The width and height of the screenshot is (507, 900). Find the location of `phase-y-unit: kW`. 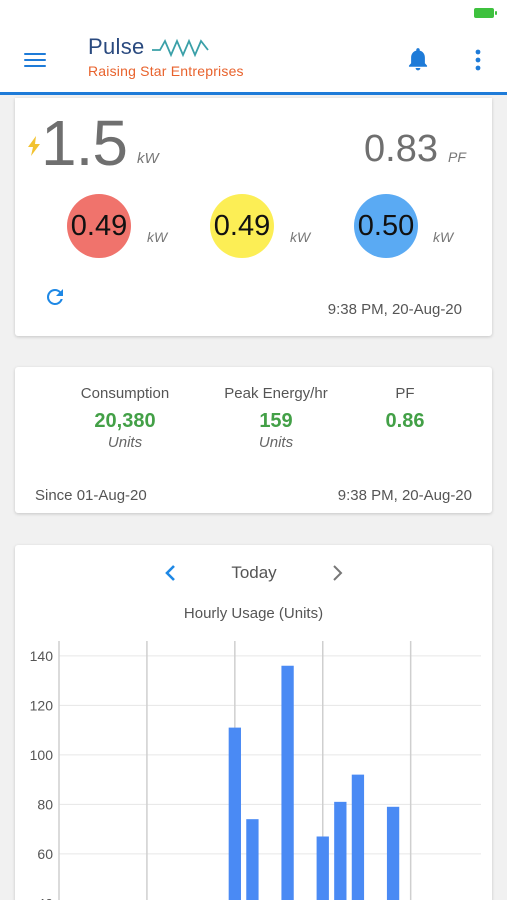

phase-y-unit: kW is located at coordinates (300, 237).